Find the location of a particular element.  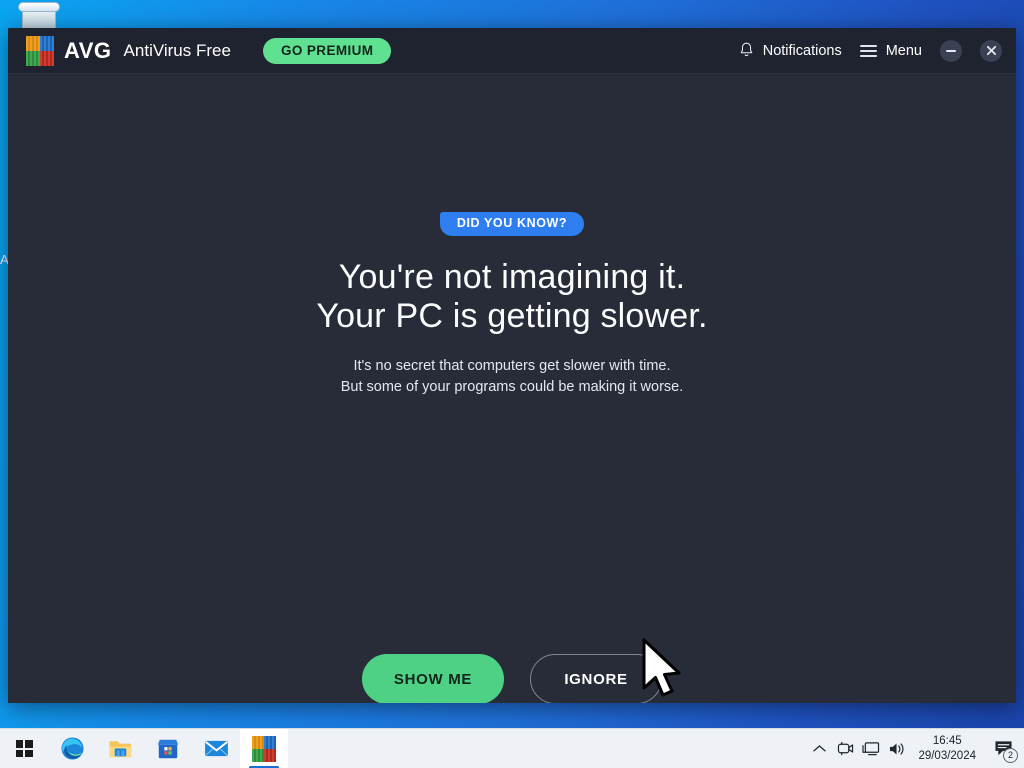

taskbar-item-avg is located at coordinates (264, 748).